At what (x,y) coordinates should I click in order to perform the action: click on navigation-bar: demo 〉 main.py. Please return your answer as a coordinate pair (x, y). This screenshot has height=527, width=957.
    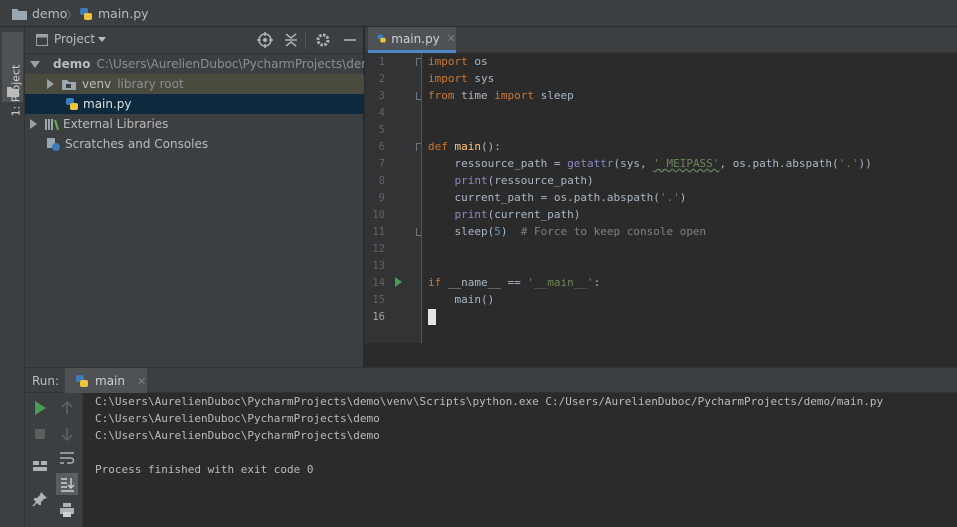
    Looking at the image, I should click on (478, 13).